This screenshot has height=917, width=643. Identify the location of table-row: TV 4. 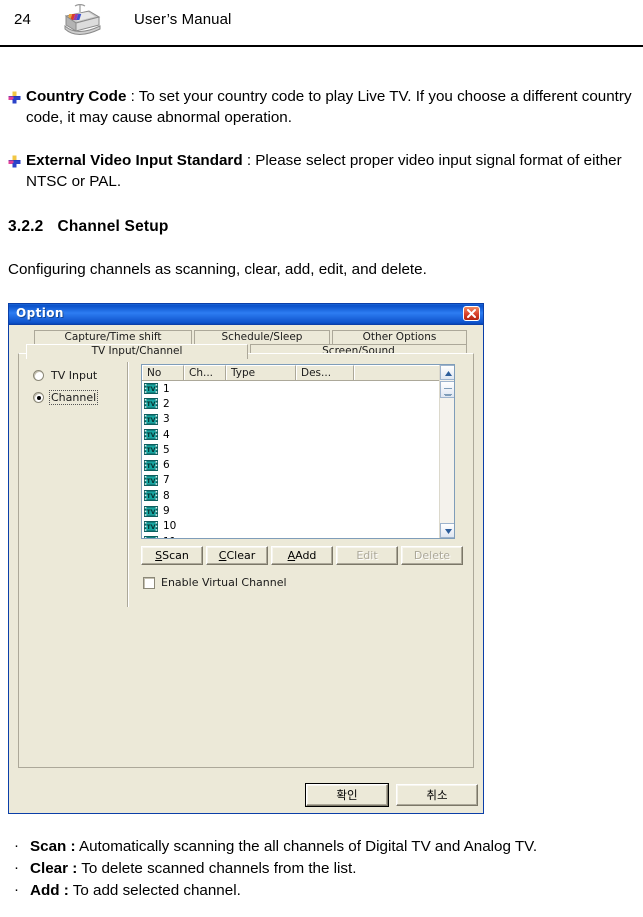
(290, 434).